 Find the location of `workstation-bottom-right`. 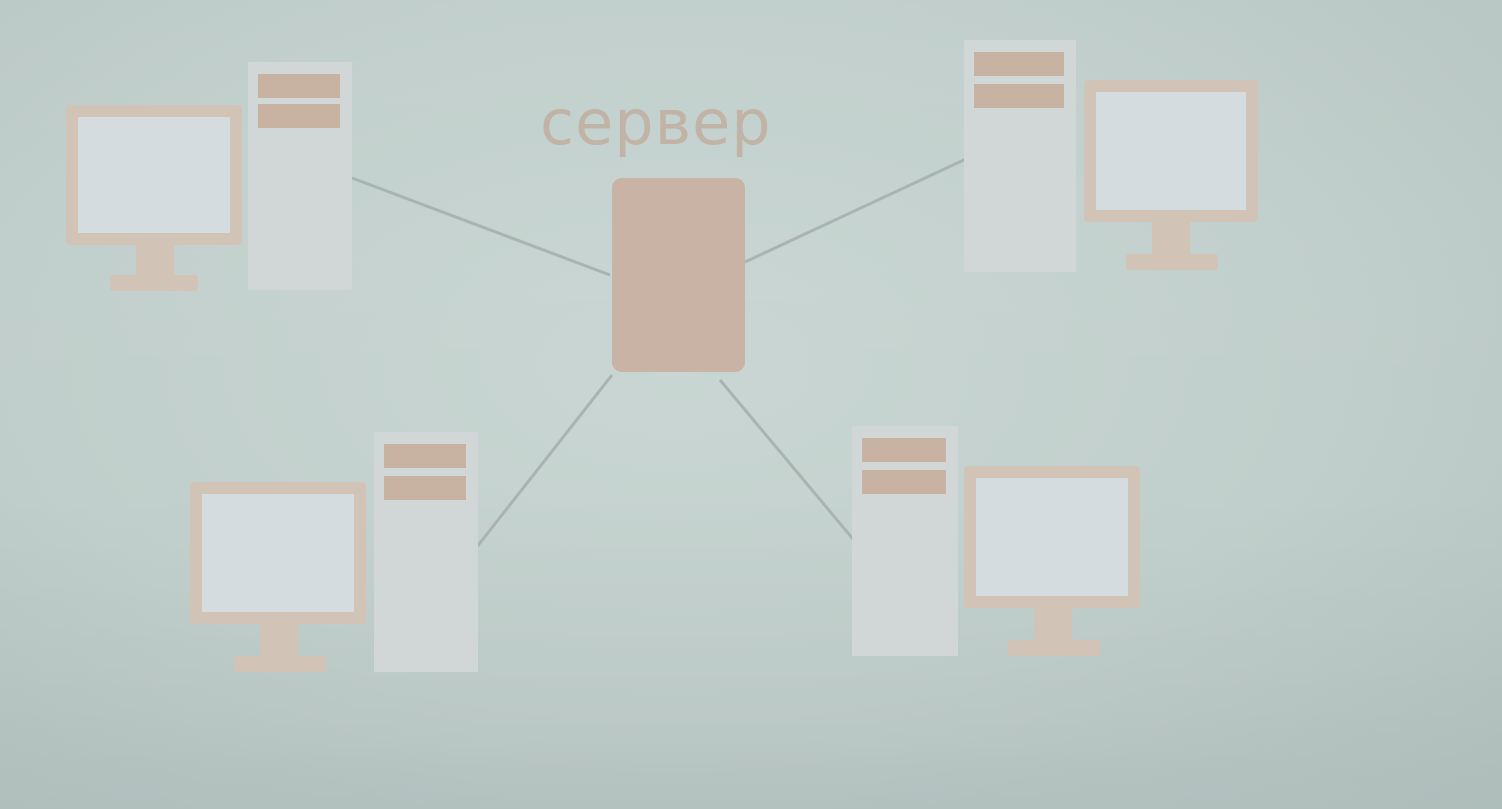

workstation-bottom-right is located at coordinates (996, 541).